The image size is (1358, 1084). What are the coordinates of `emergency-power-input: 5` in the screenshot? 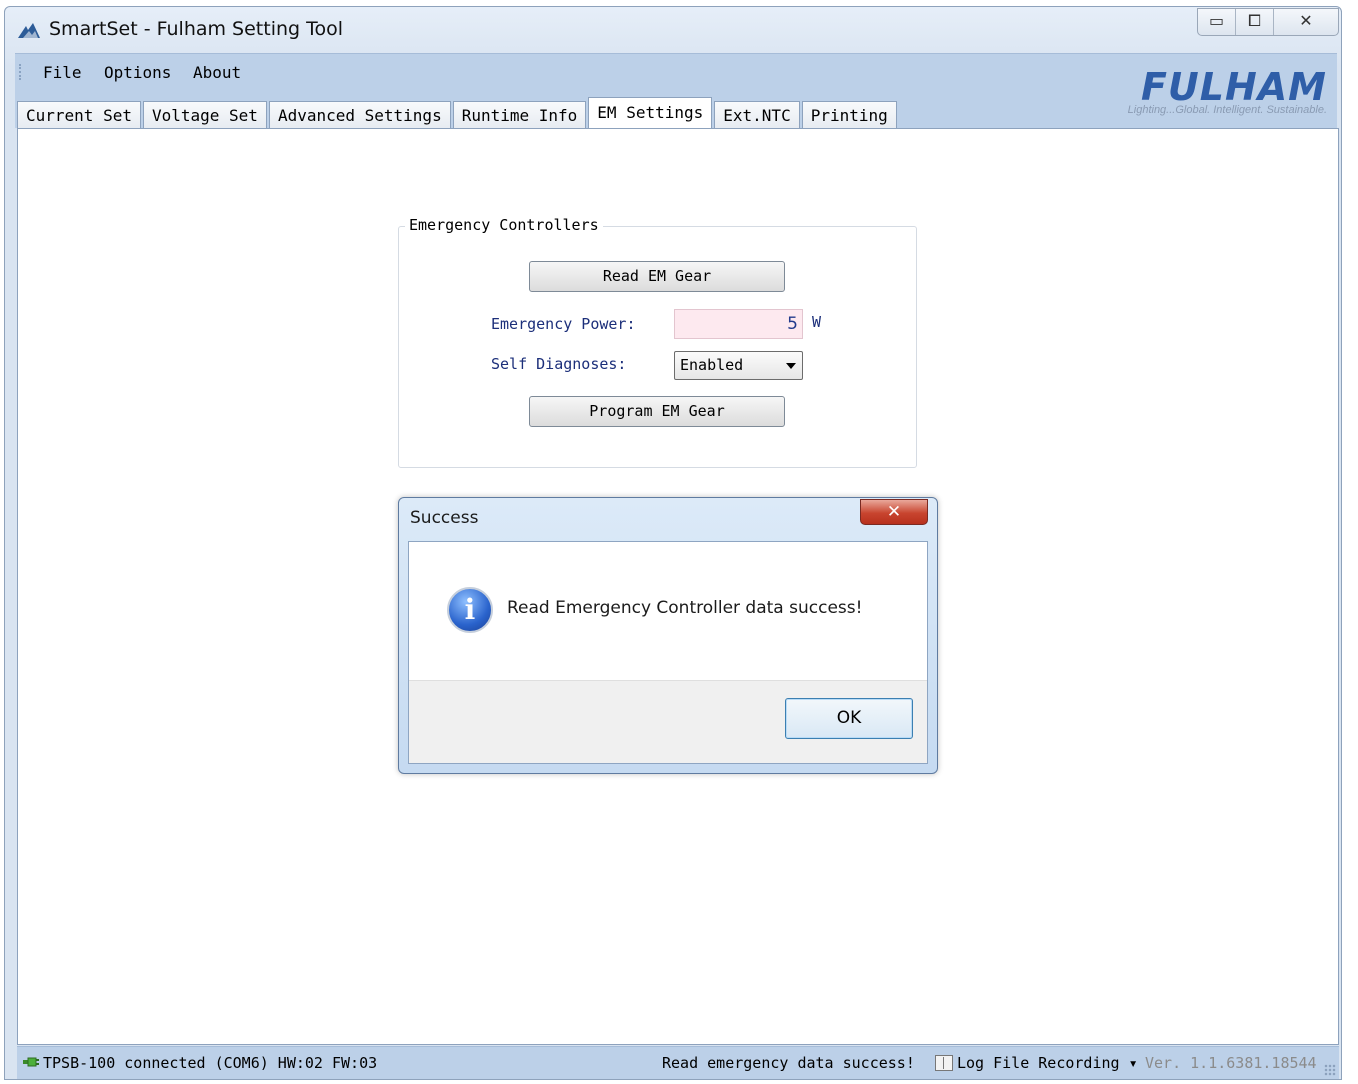 It's located at (738, 324).